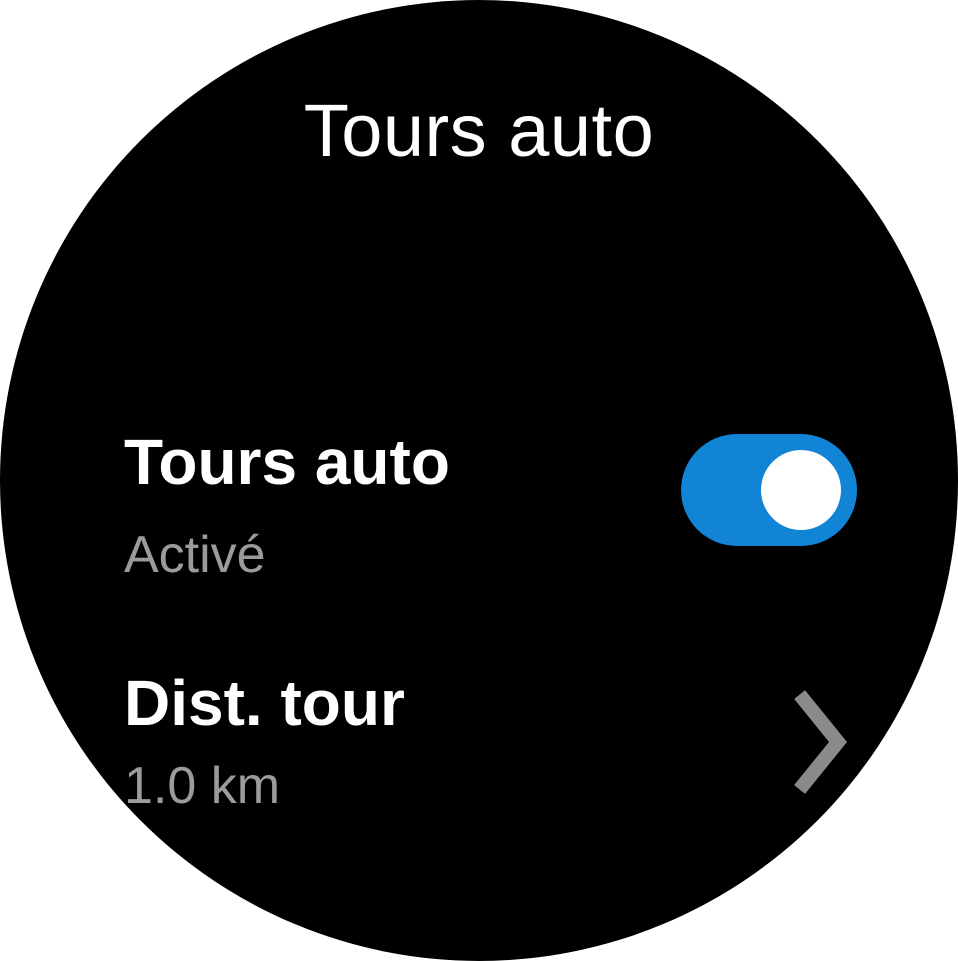 The height and width of the screenshot is (961, 958). I want to click on page-title: Tours auto, so click(479, 130).